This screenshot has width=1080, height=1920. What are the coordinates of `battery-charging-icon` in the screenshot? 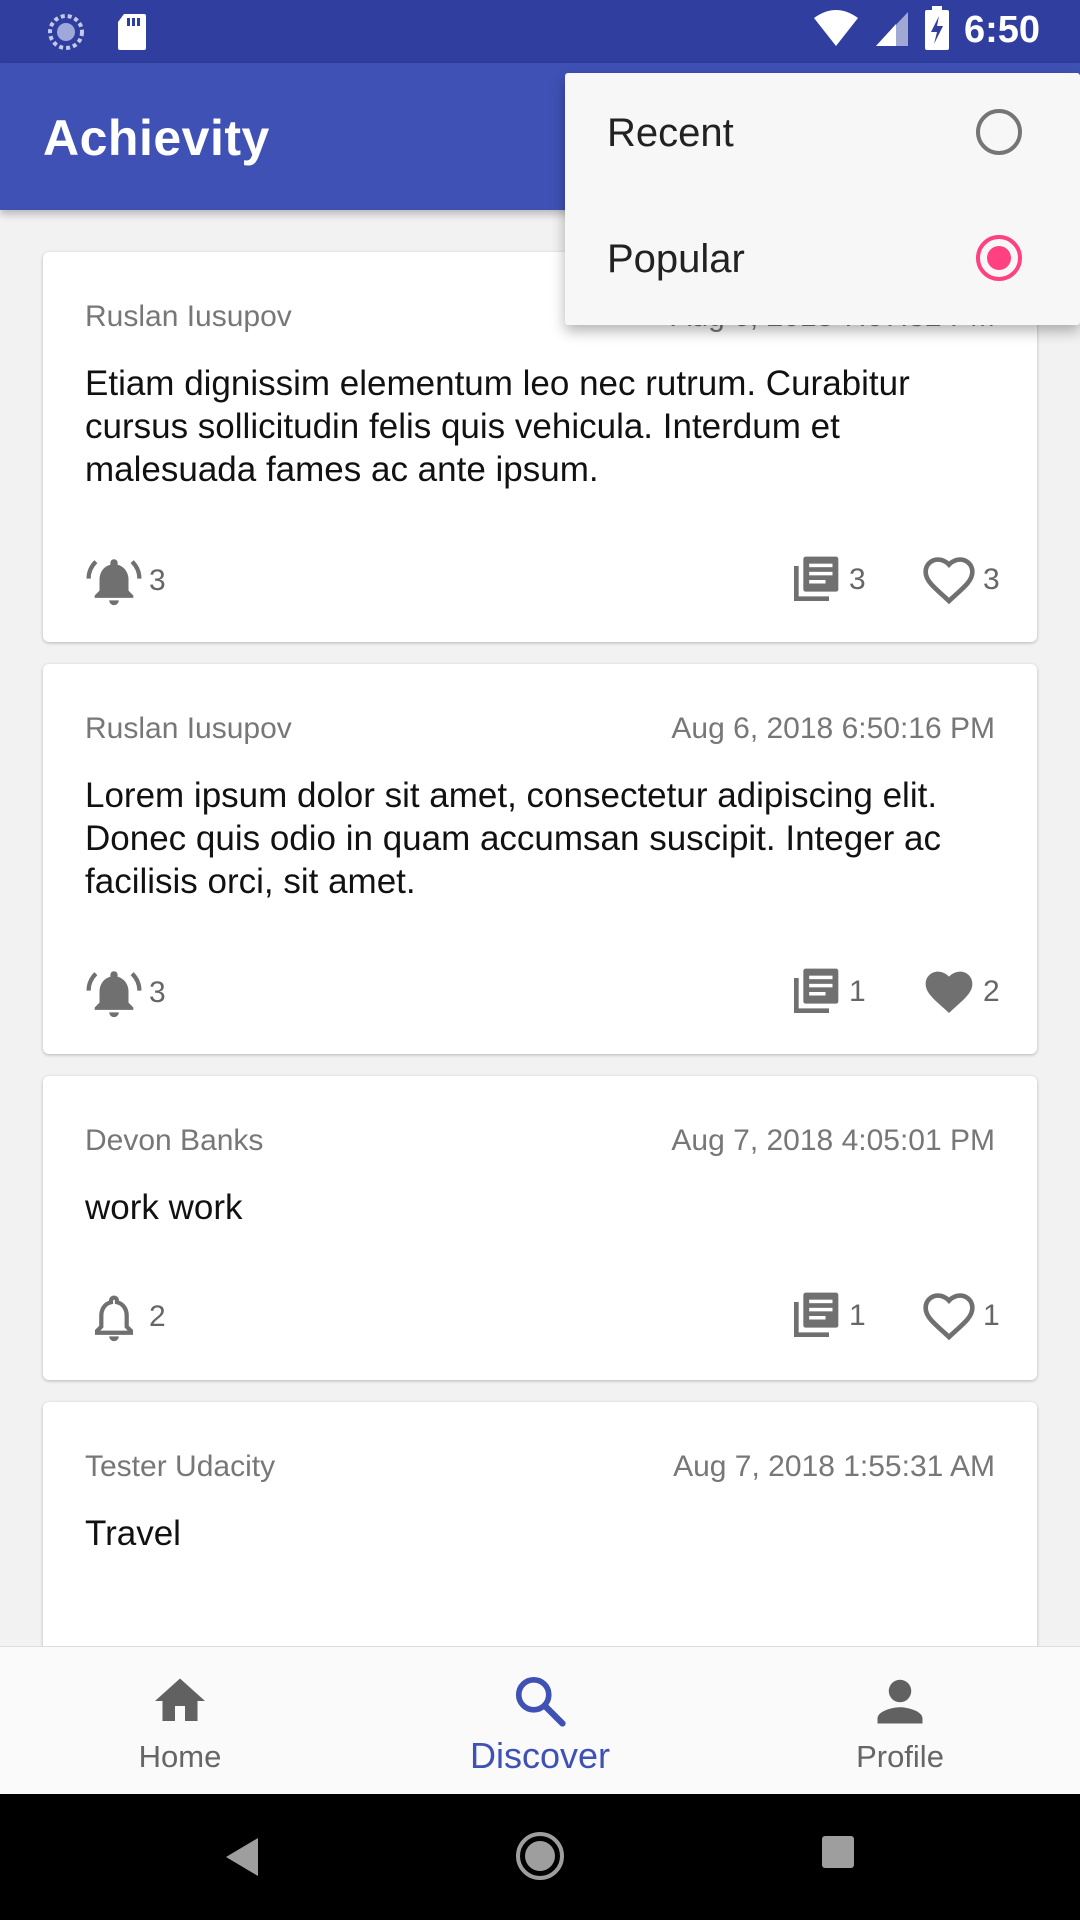 It's located at (937, 30).